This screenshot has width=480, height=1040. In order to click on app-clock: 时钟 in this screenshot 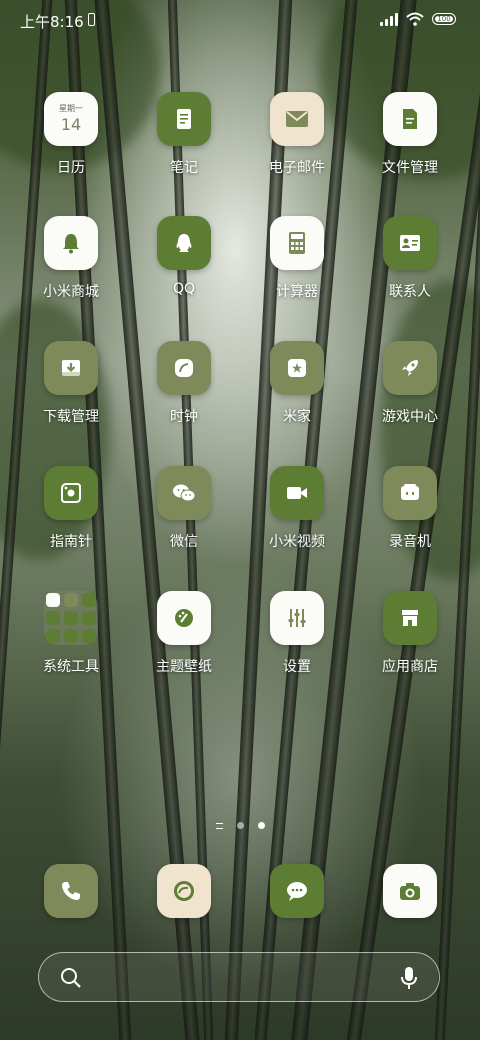, I will do `click(184, 383)`.